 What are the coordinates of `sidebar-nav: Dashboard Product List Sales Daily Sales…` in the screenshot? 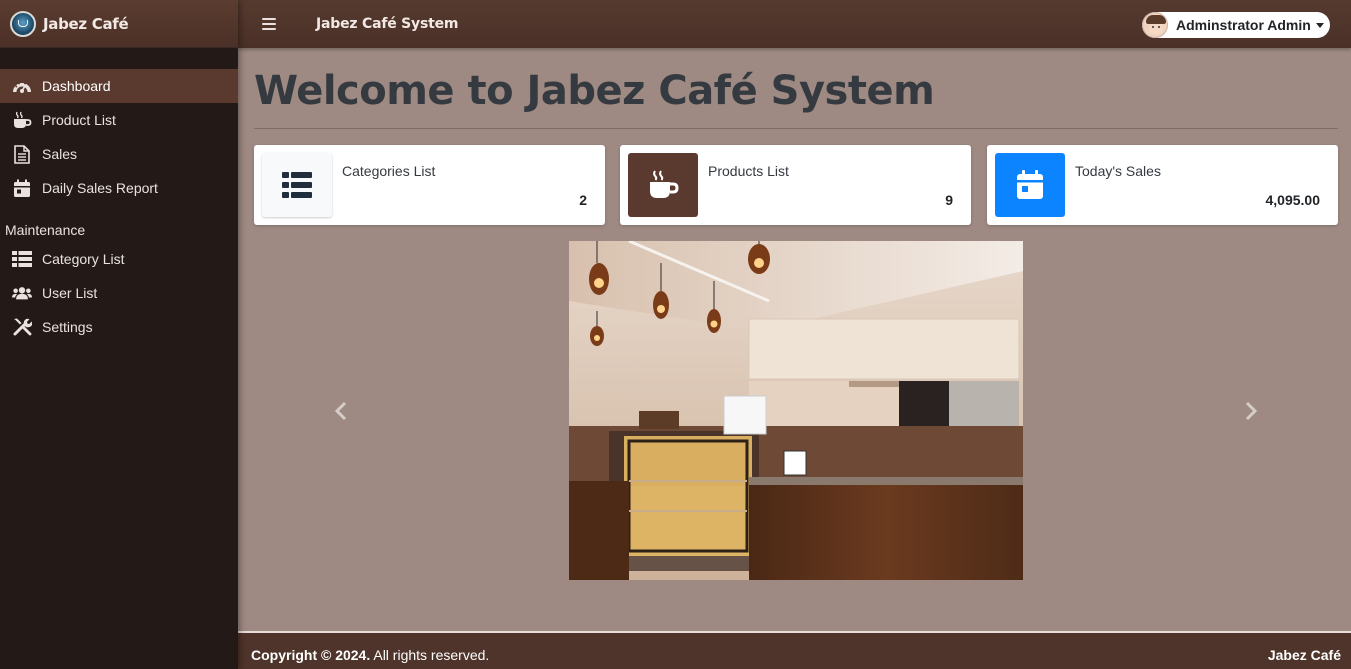 It's located at (119, 196).